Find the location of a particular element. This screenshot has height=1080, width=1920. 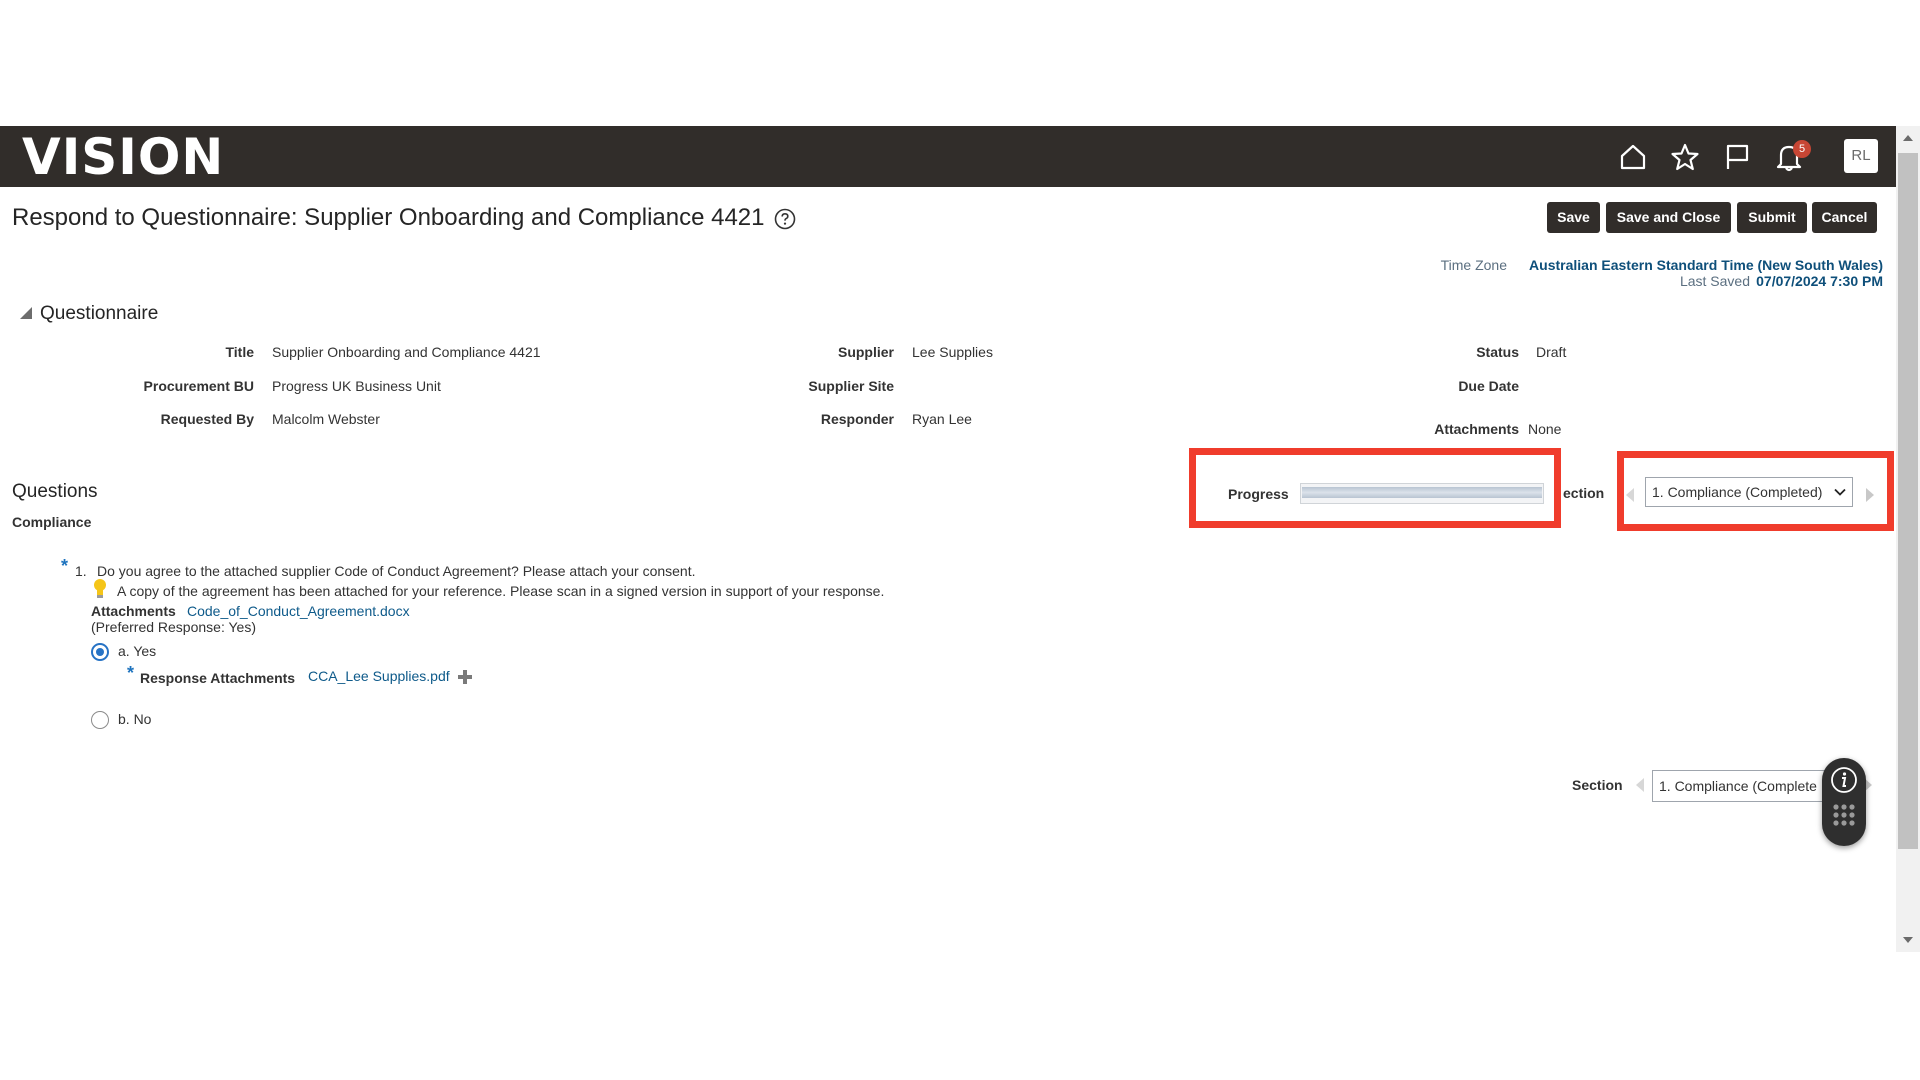

vision-logo: VISION is located at coordinates (123, 157).